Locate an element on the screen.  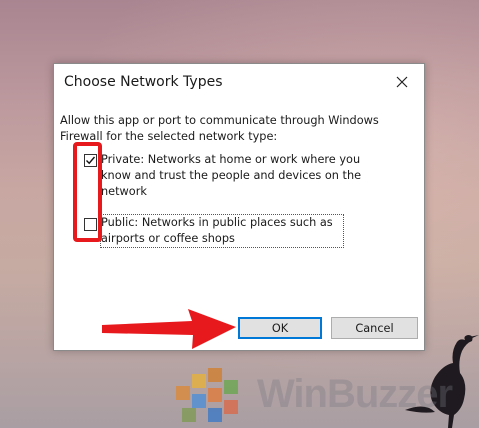
arrow-annotation-icon is located at coordinates (169, 329).